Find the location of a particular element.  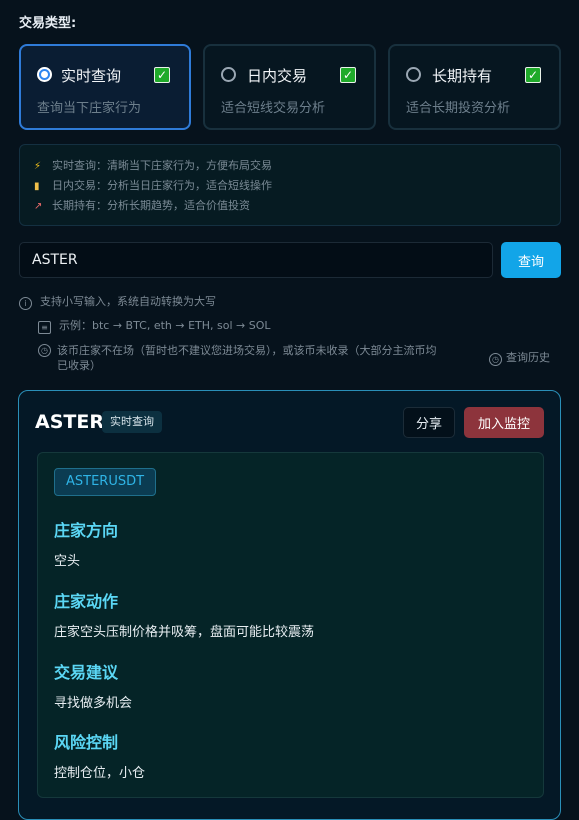

coin-search-input is located at coordinates (256, 260).